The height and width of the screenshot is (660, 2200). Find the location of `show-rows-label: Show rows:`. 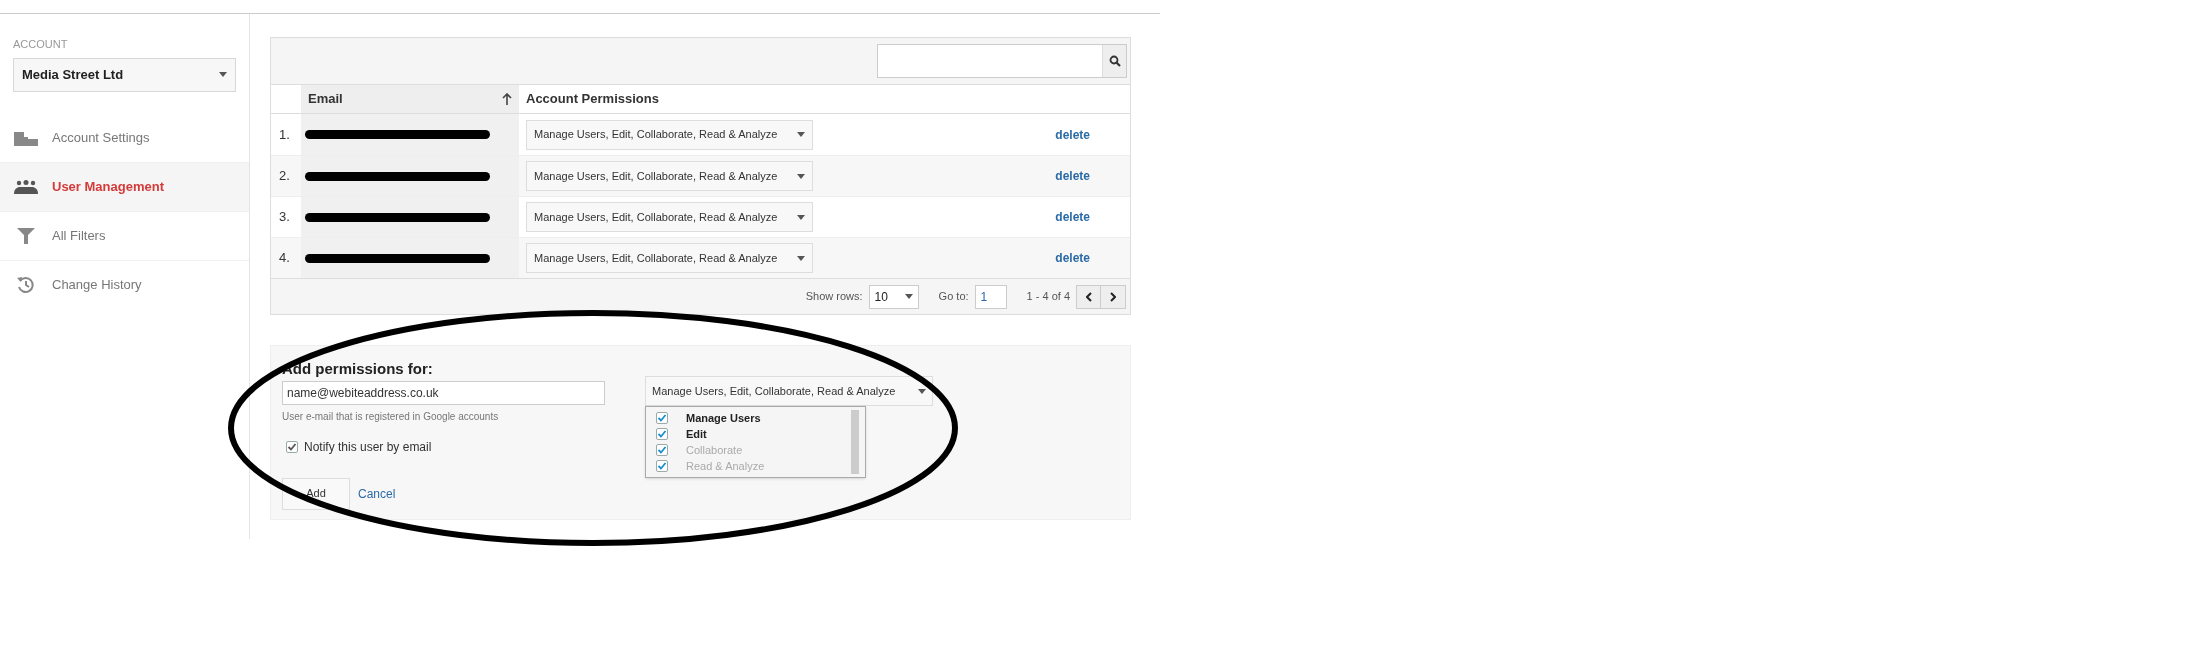

show-rows-label: Show rows: is located at coordinates (834, 297).